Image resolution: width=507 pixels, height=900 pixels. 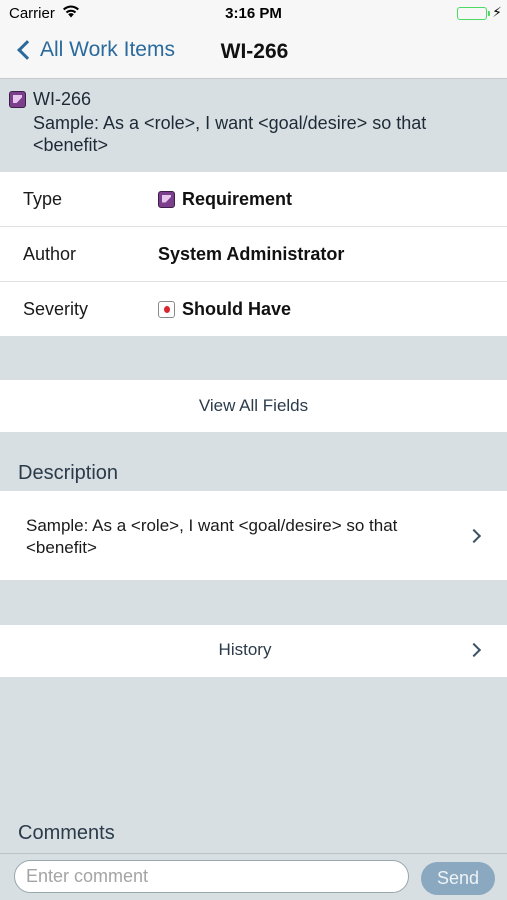 I want to click on field-row-author: Author System Administrator, so click(x=253, y=254).